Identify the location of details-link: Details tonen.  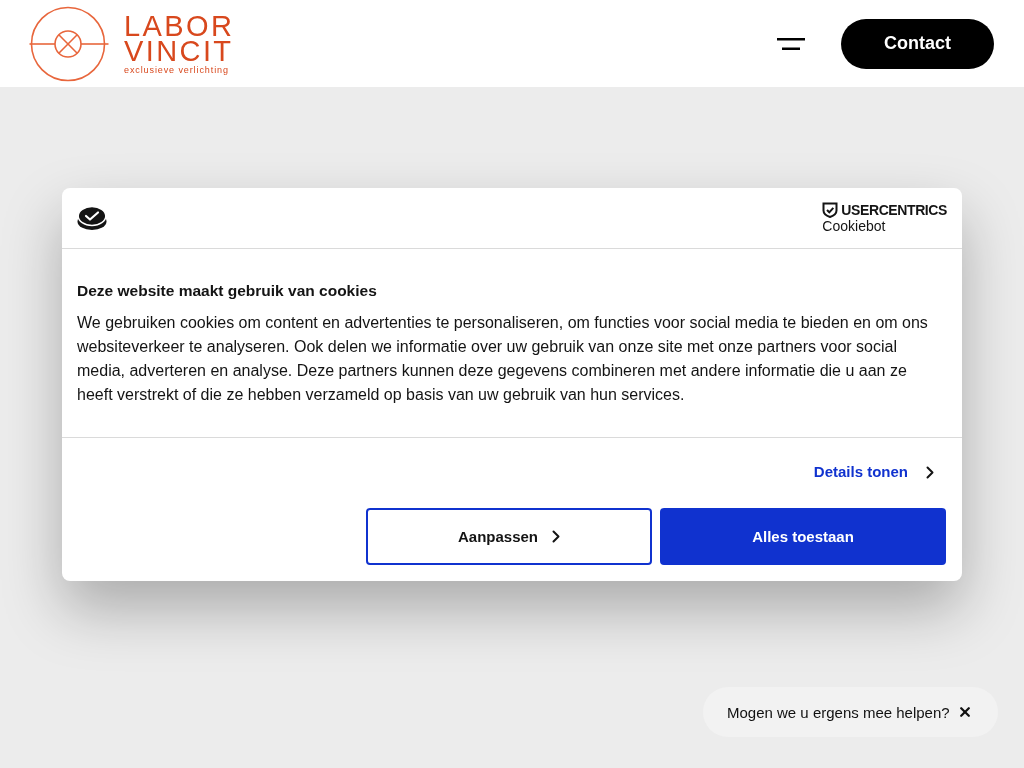
(873, 472).